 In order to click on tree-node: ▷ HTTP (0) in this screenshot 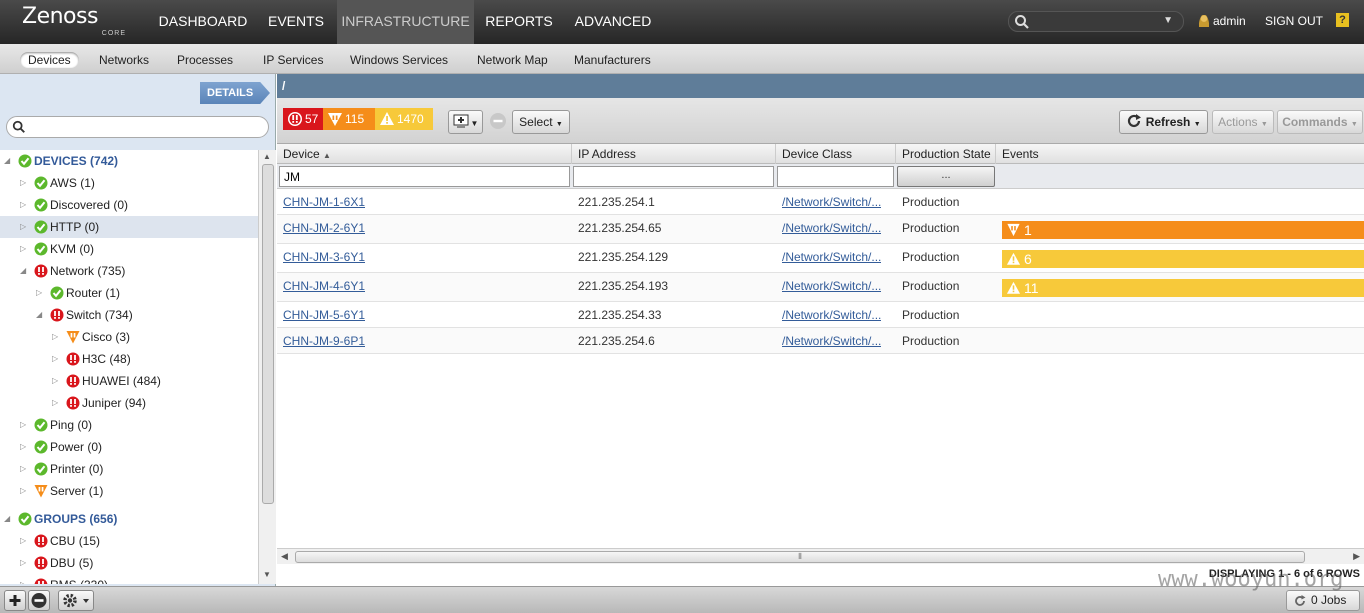, I will do `click(129, 227)`.